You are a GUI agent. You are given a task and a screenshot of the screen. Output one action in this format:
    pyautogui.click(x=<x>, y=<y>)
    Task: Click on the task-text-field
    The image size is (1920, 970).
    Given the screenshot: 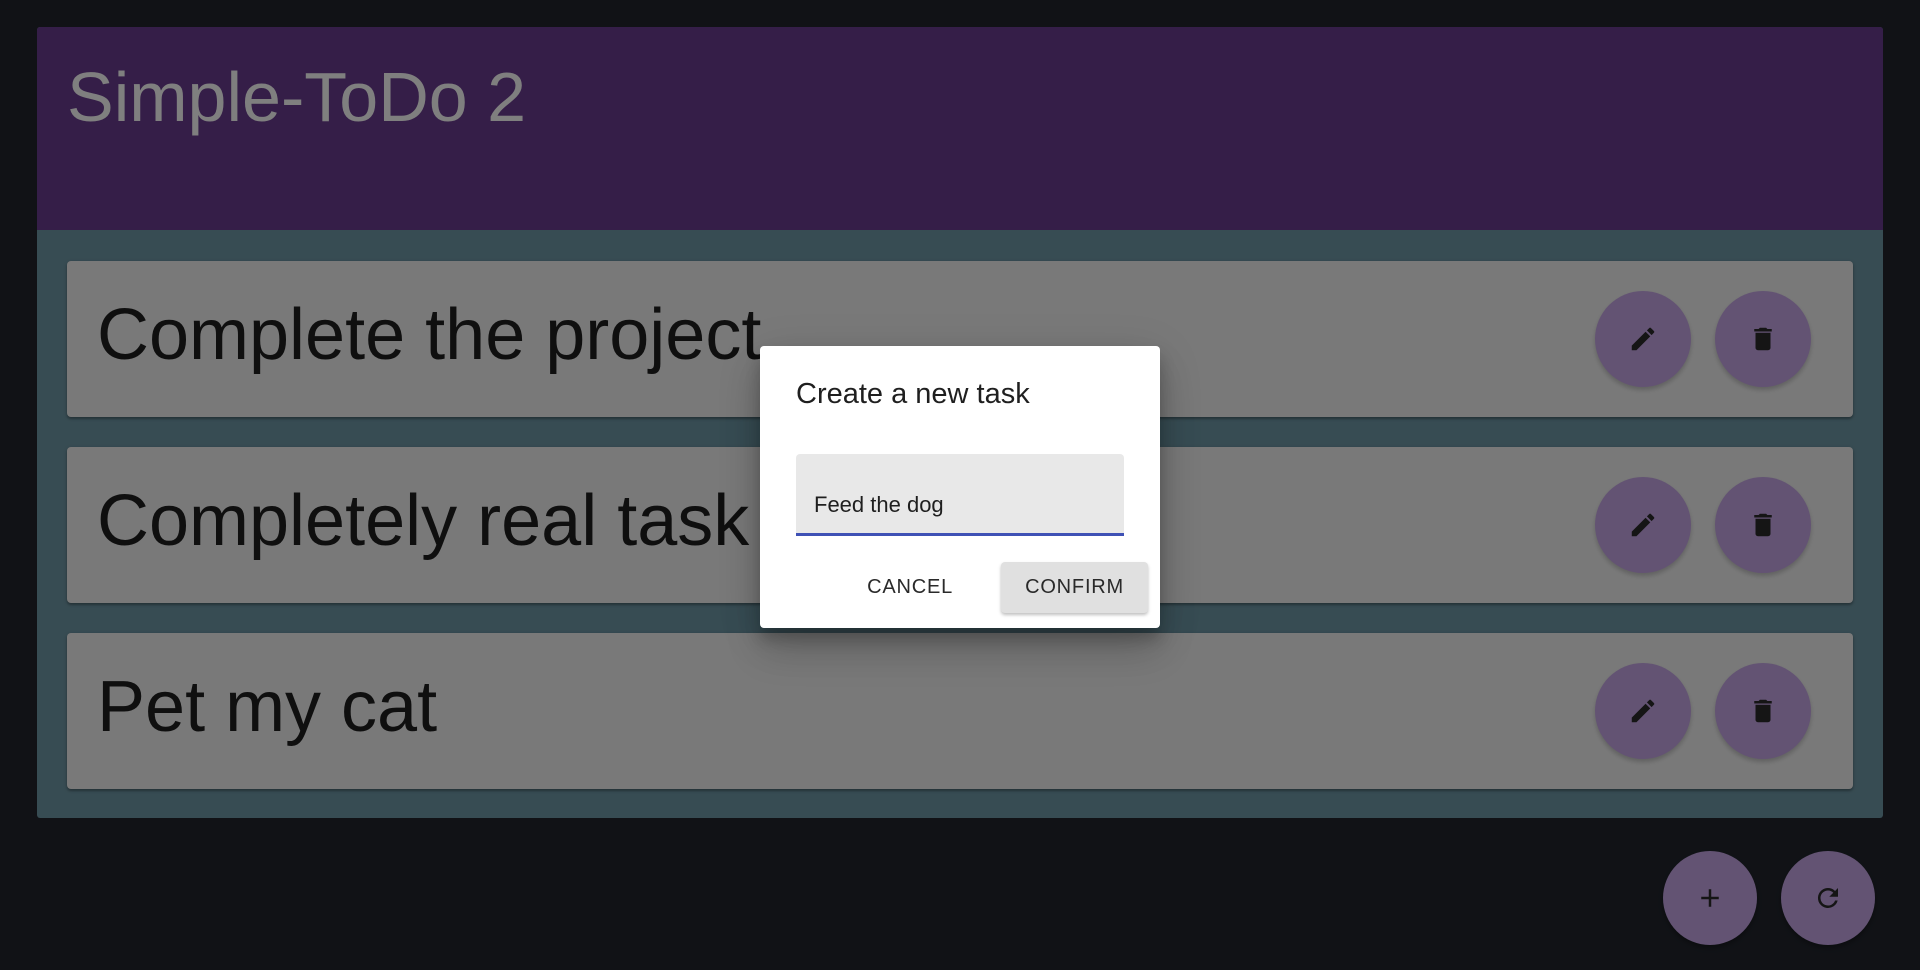 What is the action you would take?
    pyautogui.click(x=960, y=495)
    